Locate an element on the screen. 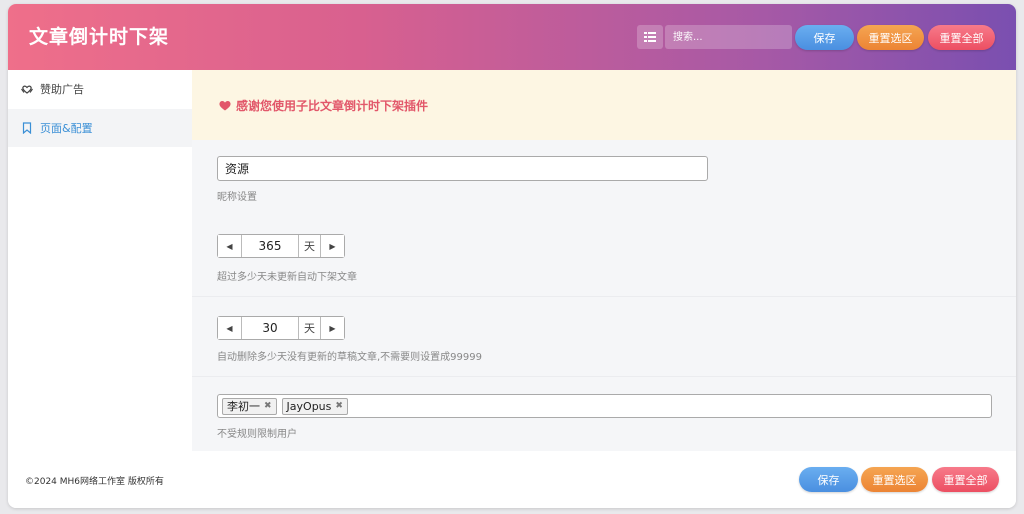 This screenshot has height=514, width=1024. sidebar: 赞助广告 页面&配置 is located at coordinates (100, 260).